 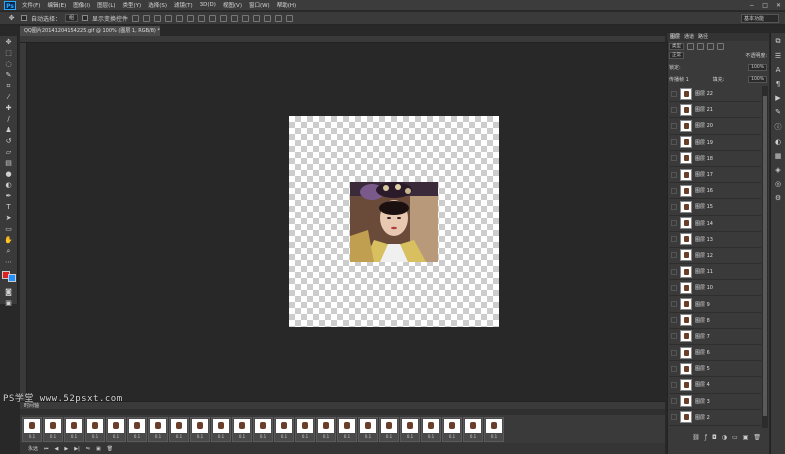 I want to click on tab-channels: 通道, so click(x=689, y=37).